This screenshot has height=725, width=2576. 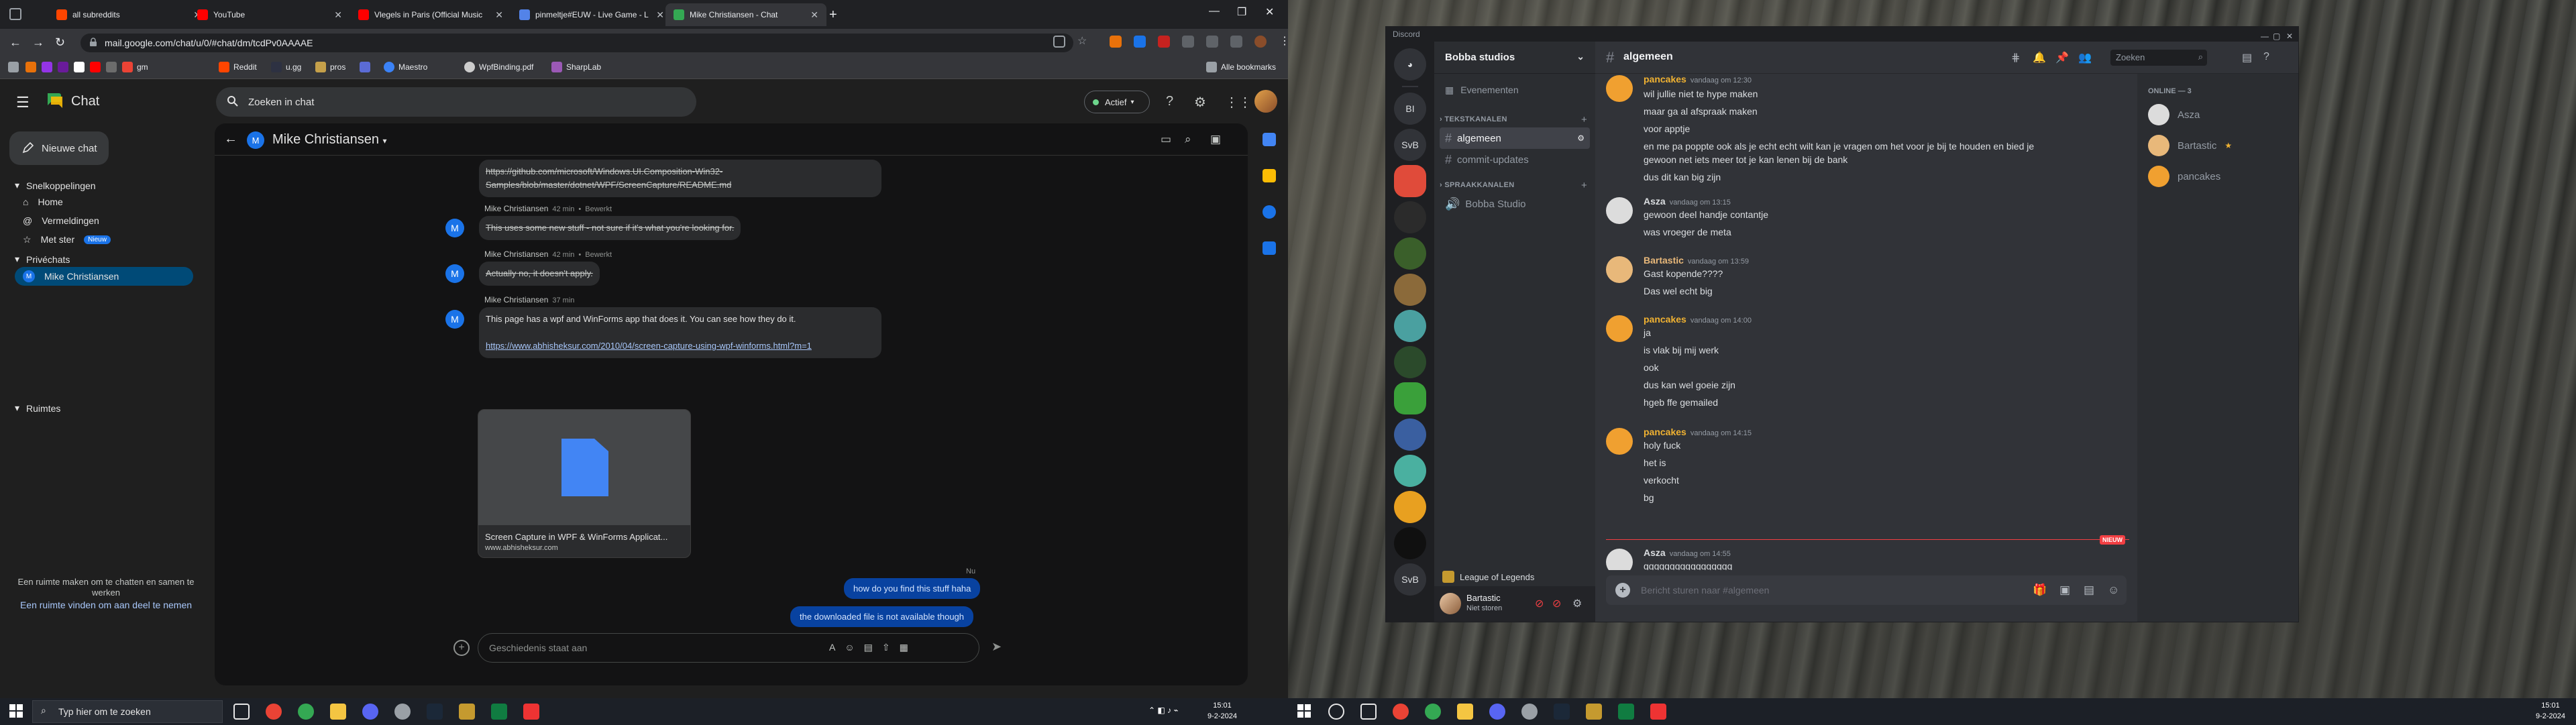 I want to click on more-options-icon: ▦, so click(x=904, y=647).